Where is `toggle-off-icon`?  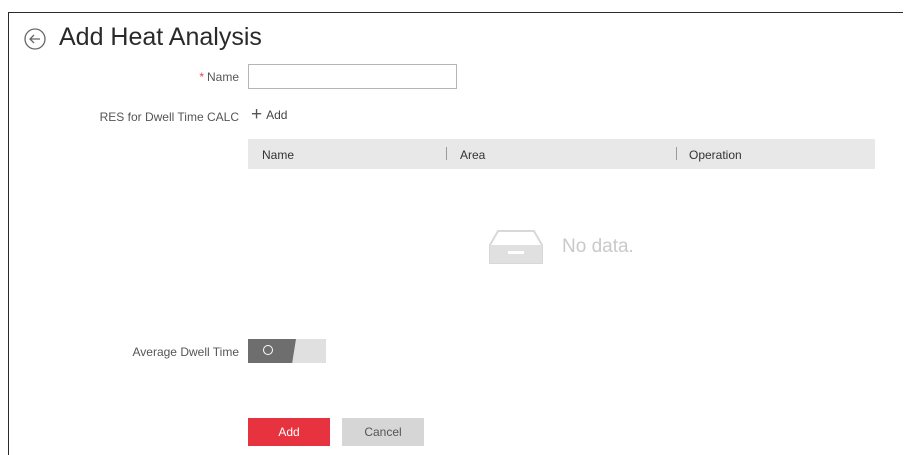
toggle-off-icon is located at coordinates (268, 350).